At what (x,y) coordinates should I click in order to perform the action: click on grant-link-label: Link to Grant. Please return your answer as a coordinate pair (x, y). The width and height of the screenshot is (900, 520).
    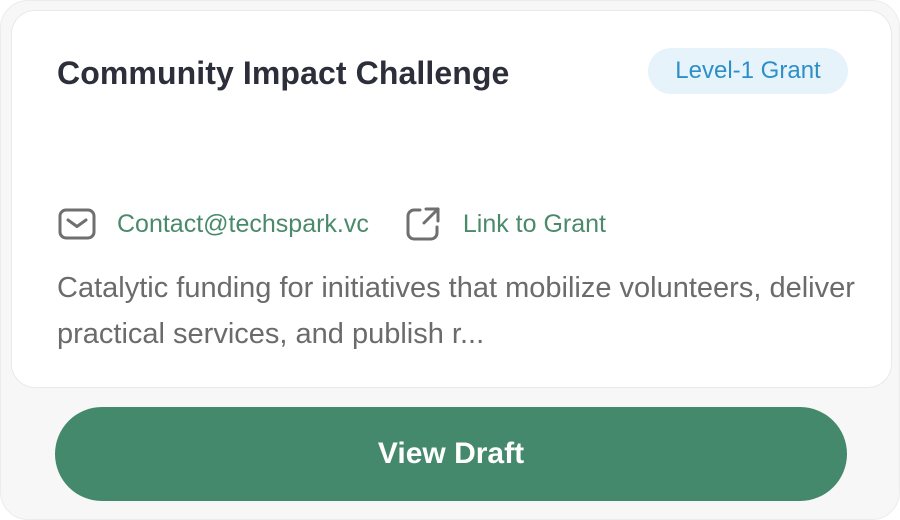
    Looking at the image, I should click on (534, 223).